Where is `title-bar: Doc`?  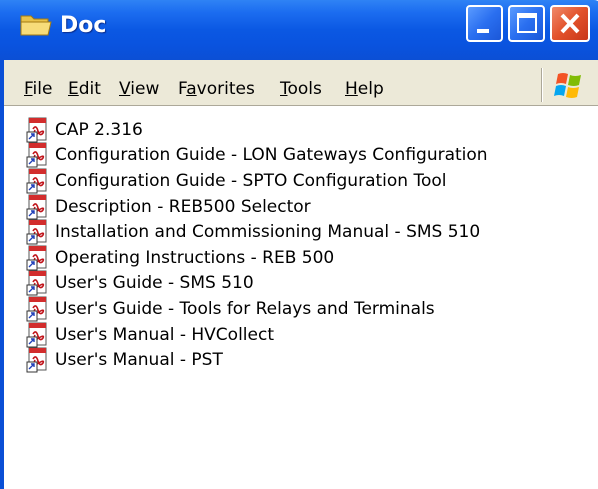
title-bar: Doc is located at coordinates (299, 30).